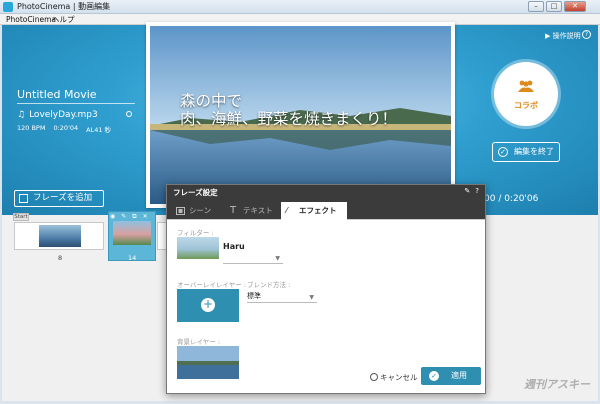 This screenshot has width=600, height=404. I want to click on cancel-icon, so click(374, 377).